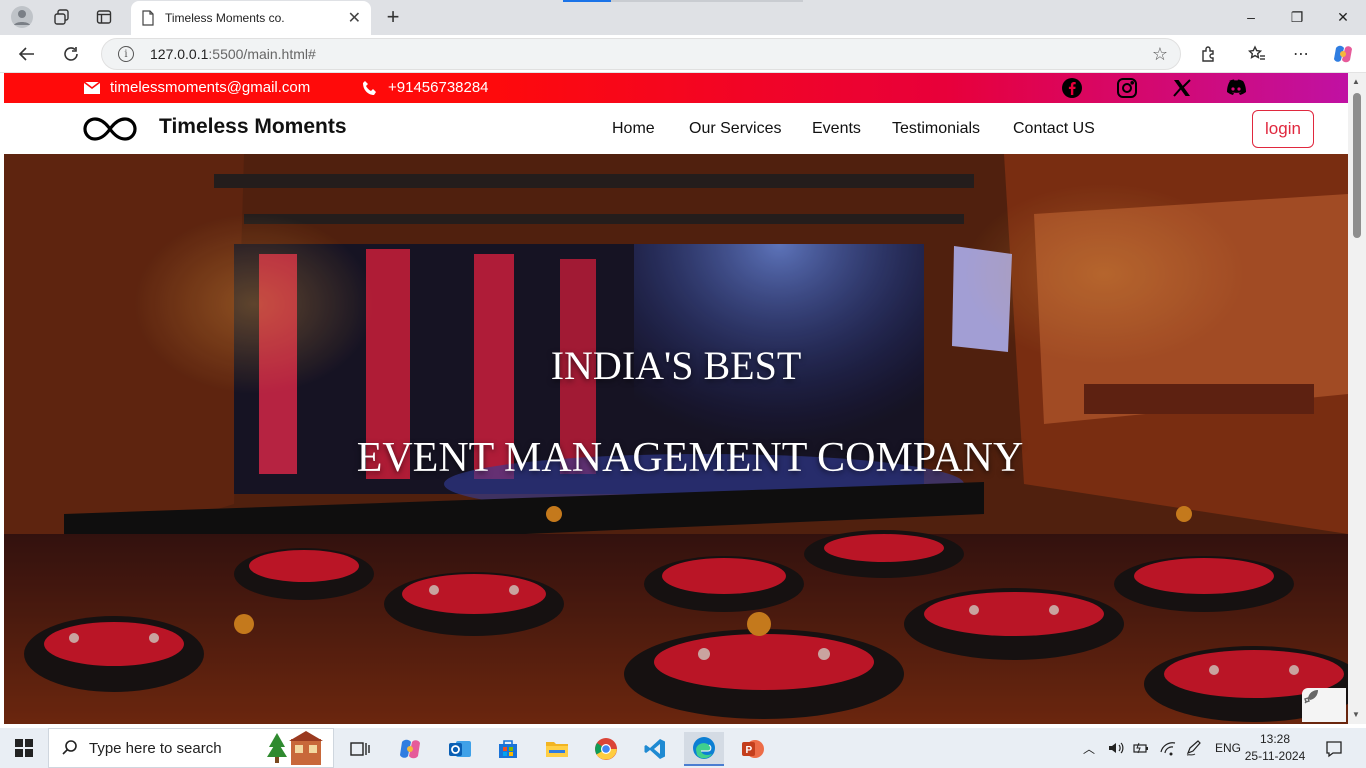 The height and width of the screenshot is (768, 1366). I want to click on page-favicon-icon, so click(148, 18).